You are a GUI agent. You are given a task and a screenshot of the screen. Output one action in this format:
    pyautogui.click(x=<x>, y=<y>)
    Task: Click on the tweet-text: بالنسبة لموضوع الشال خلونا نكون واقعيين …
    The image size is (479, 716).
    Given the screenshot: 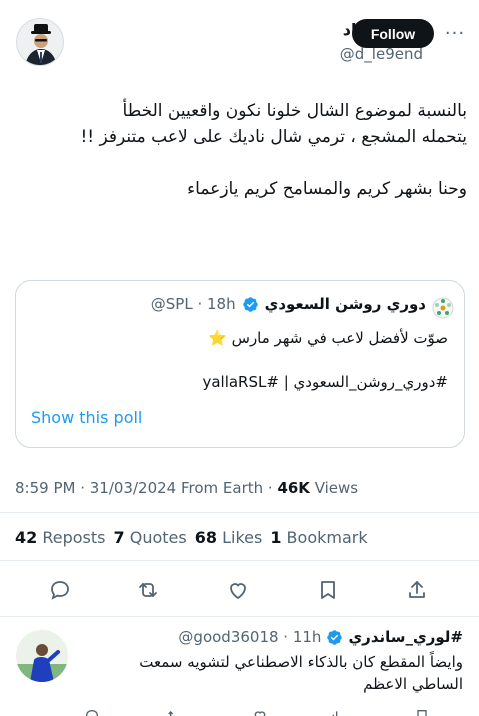 What is the action you would take?
    pyautogui.click(x=239, y=150)
    